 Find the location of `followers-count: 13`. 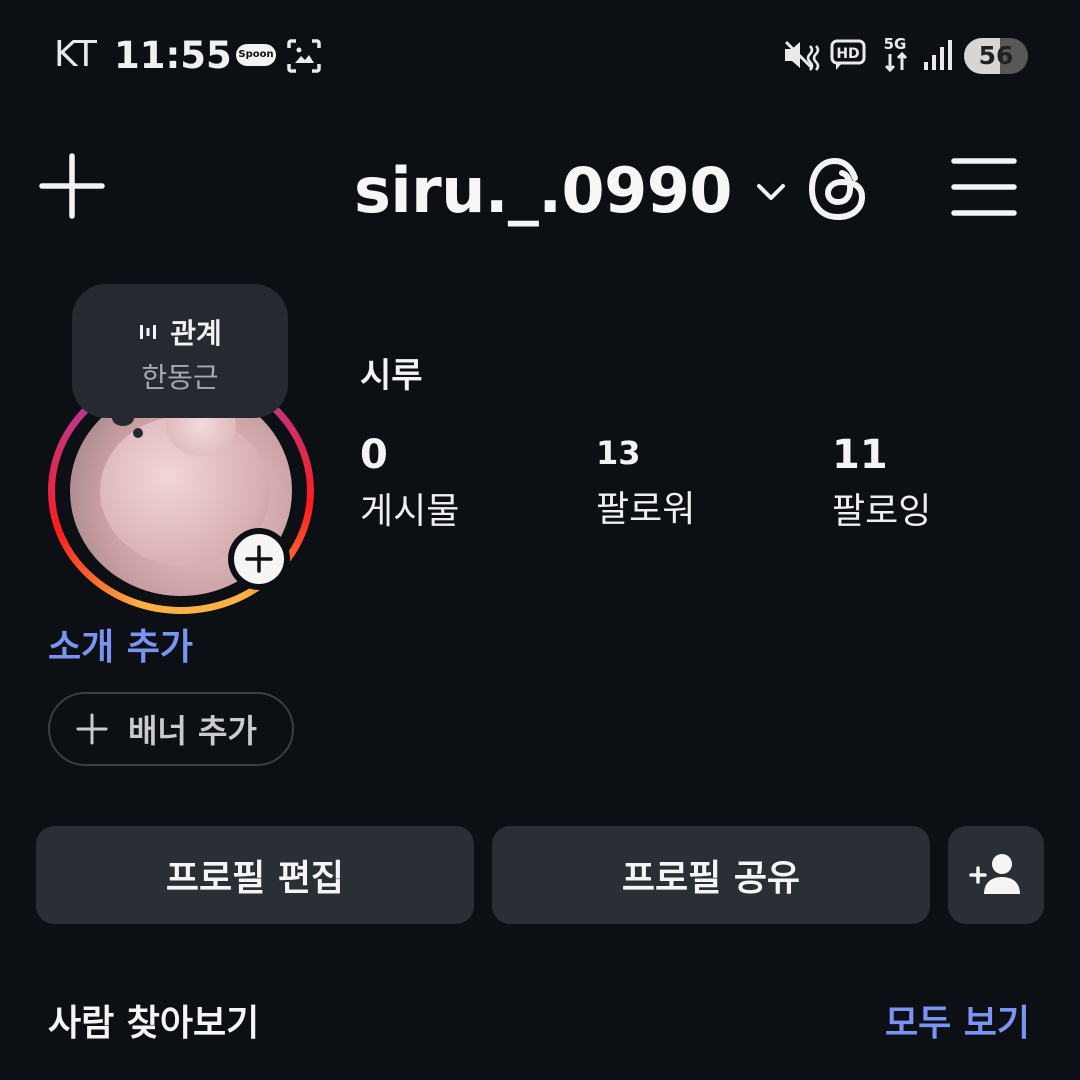

followers-count: 13 is located at coordinates (618, 453).